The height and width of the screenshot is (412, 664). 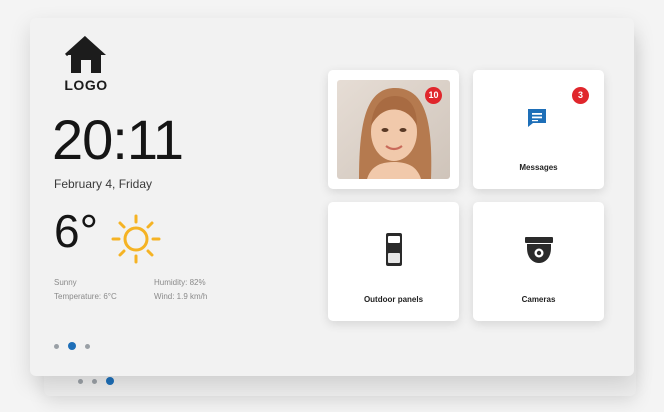 What do you see at coordinates (393, 129) in the screenshot?
I see `intercom-tile: 10` at bounding box center [393, 129].